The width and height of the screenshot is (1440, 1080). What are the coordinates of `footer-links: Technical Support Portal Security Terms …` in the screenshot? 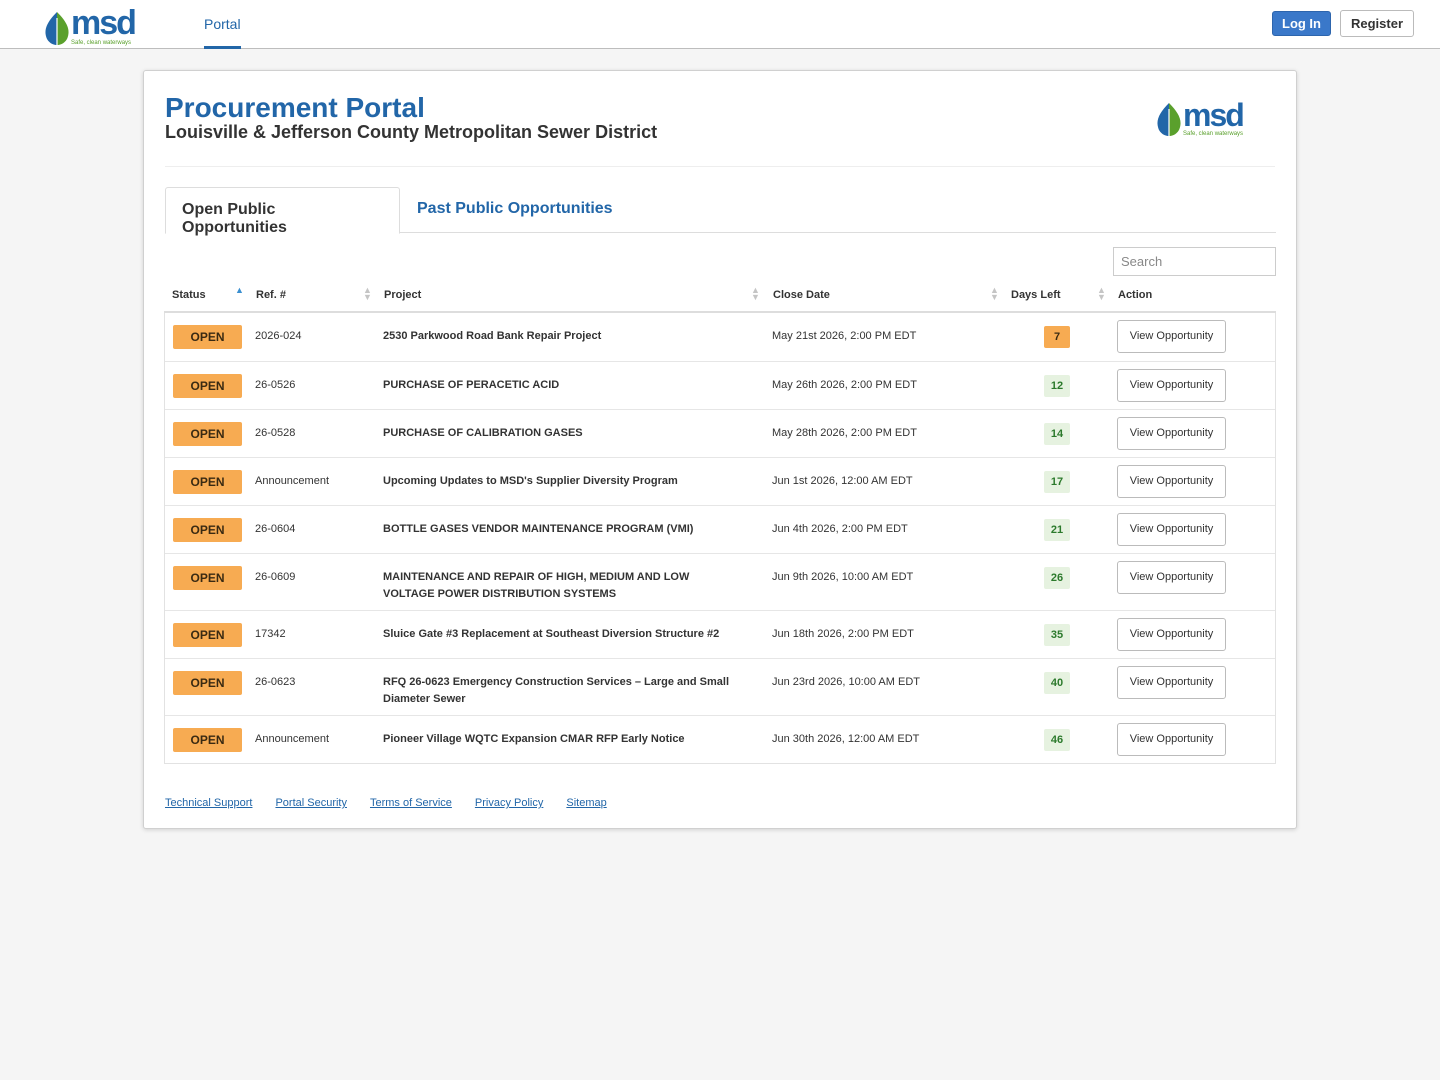 It's located at (386, 803).